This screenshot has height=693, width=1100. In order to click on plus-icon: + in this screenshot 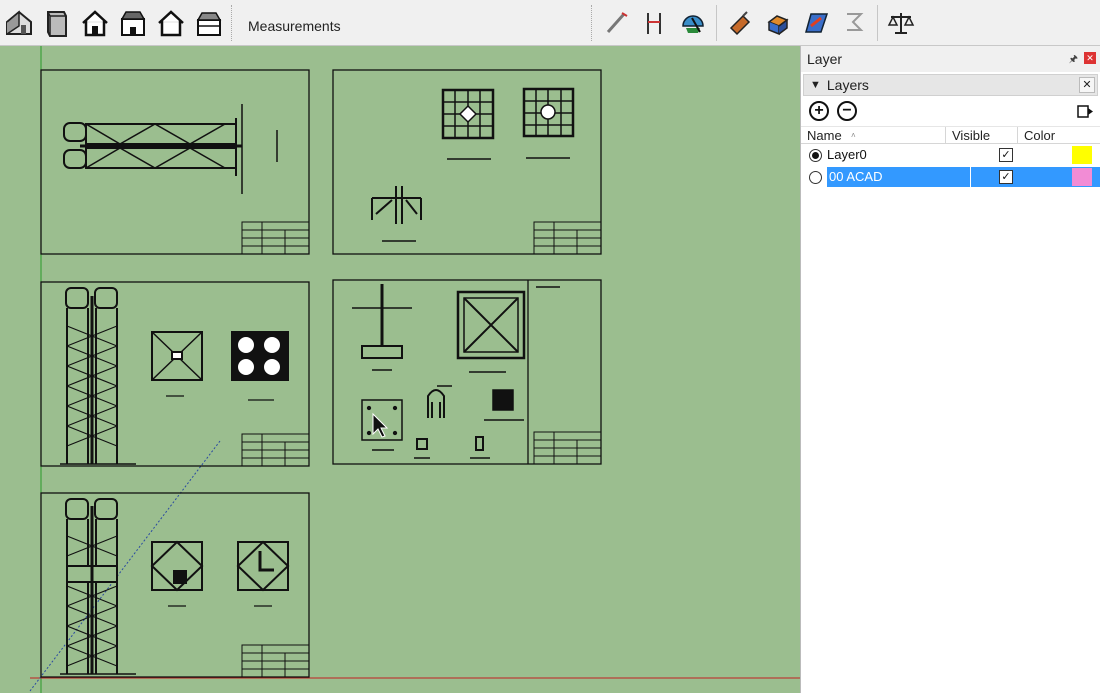, I will do `click(819, 110)`.